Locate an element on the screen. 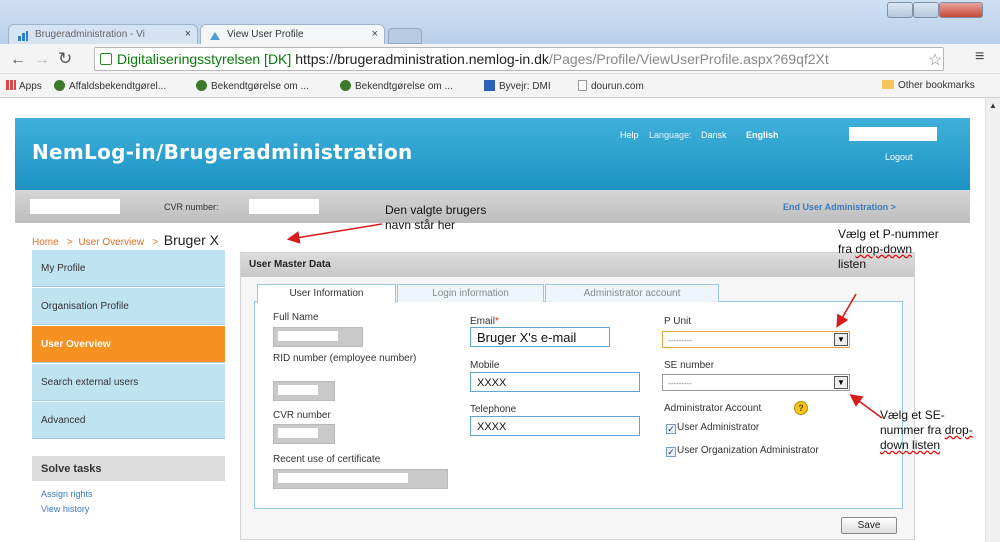 The width and height of the screenshot is (1000, 542). vertical-scrollbar: ▲ is located at coordinates (992, 320).